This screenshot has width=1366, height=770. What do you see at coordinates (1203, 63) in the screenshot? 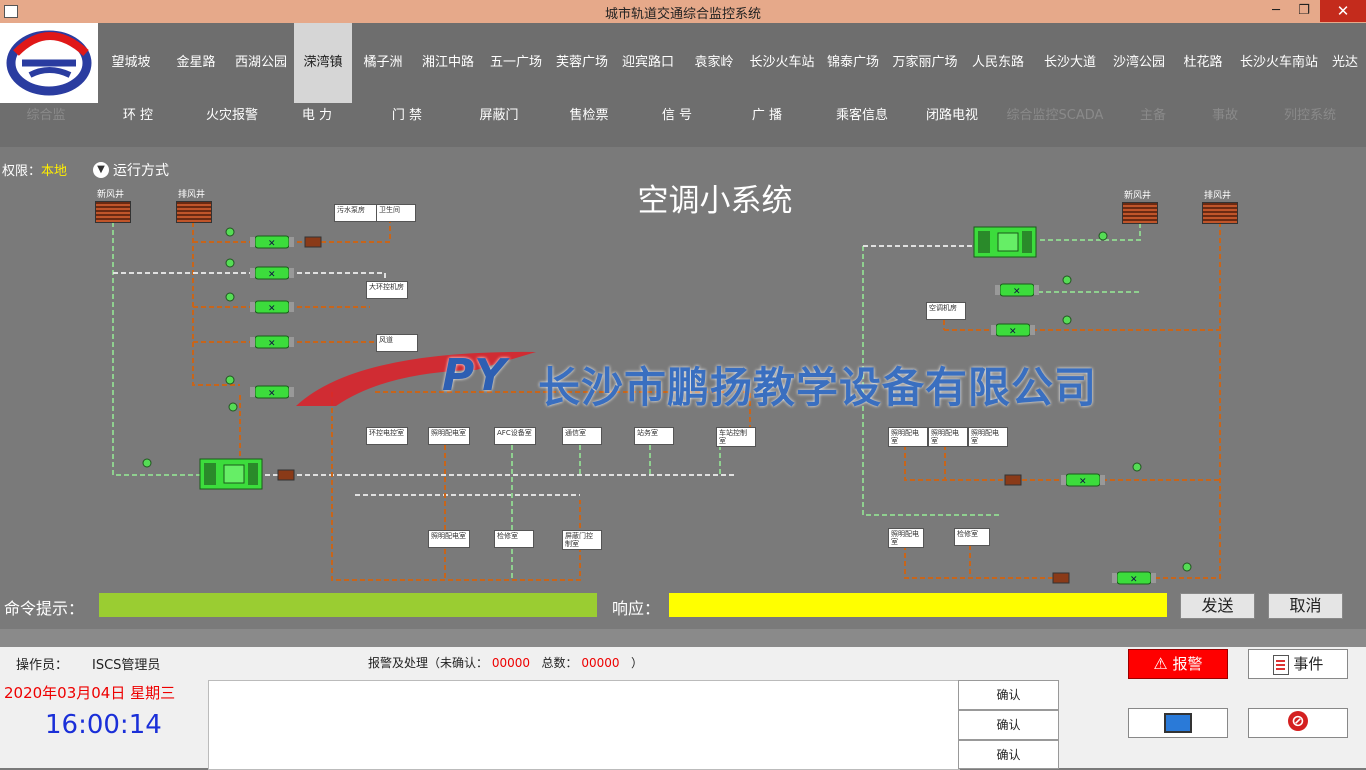
I see `station-tab-16: 杜花路` at bounding box center [1203, 63].